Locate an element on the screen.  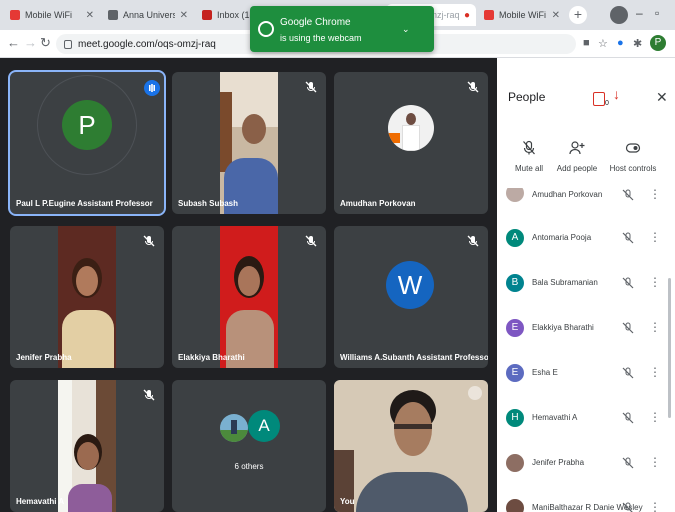
self-video is located at coordinates (411, 446).